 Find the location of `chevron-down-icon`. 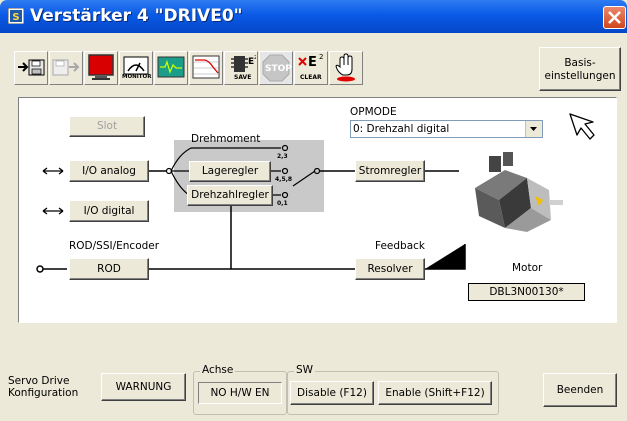

chevron-down-icon is located at coordinates (533, 129).